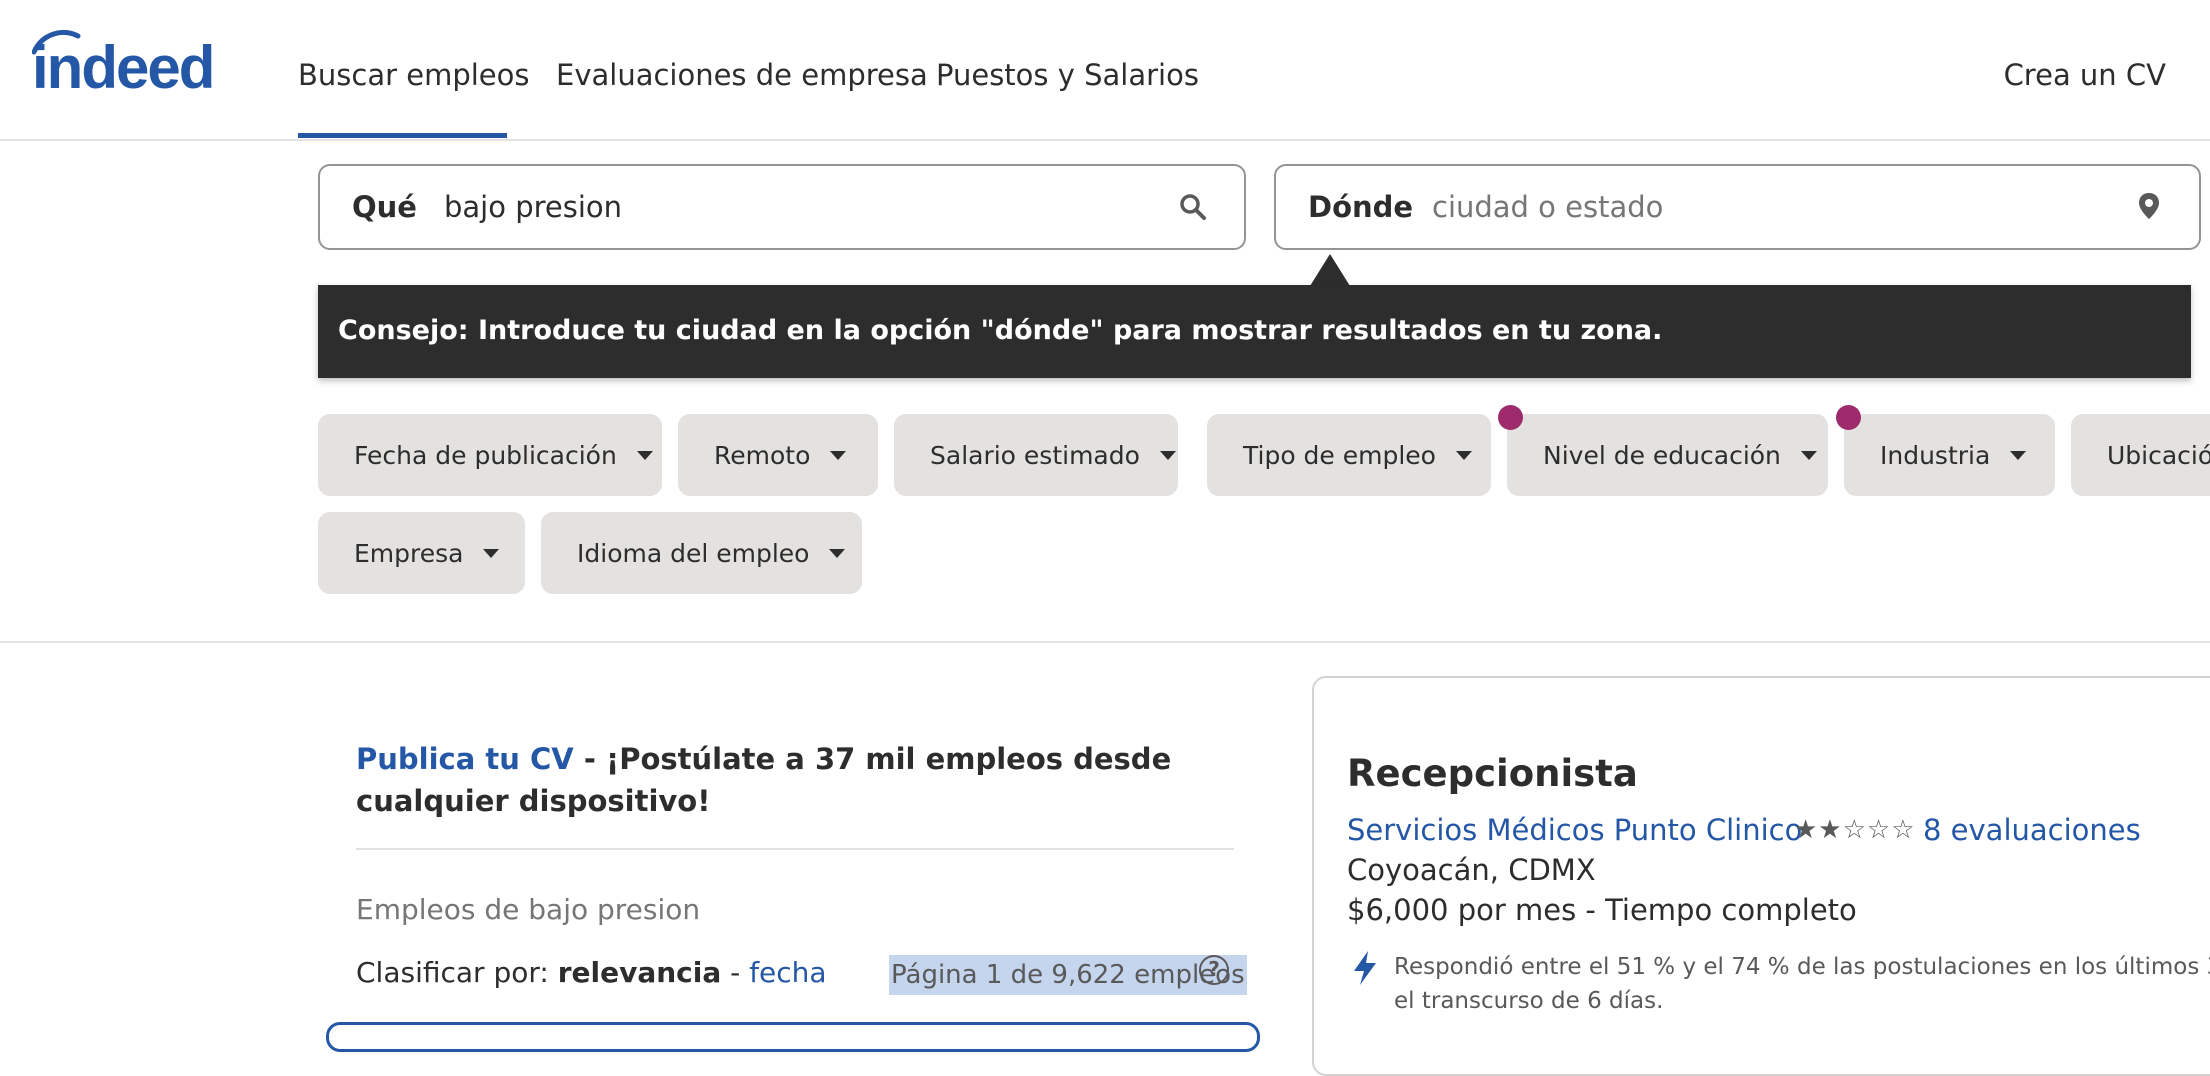  What do you see at coordinates (414, 75) in the screenshot?
I see `nav-buscar-empleos: Buscar empleos` at bounding box center [414, 75].